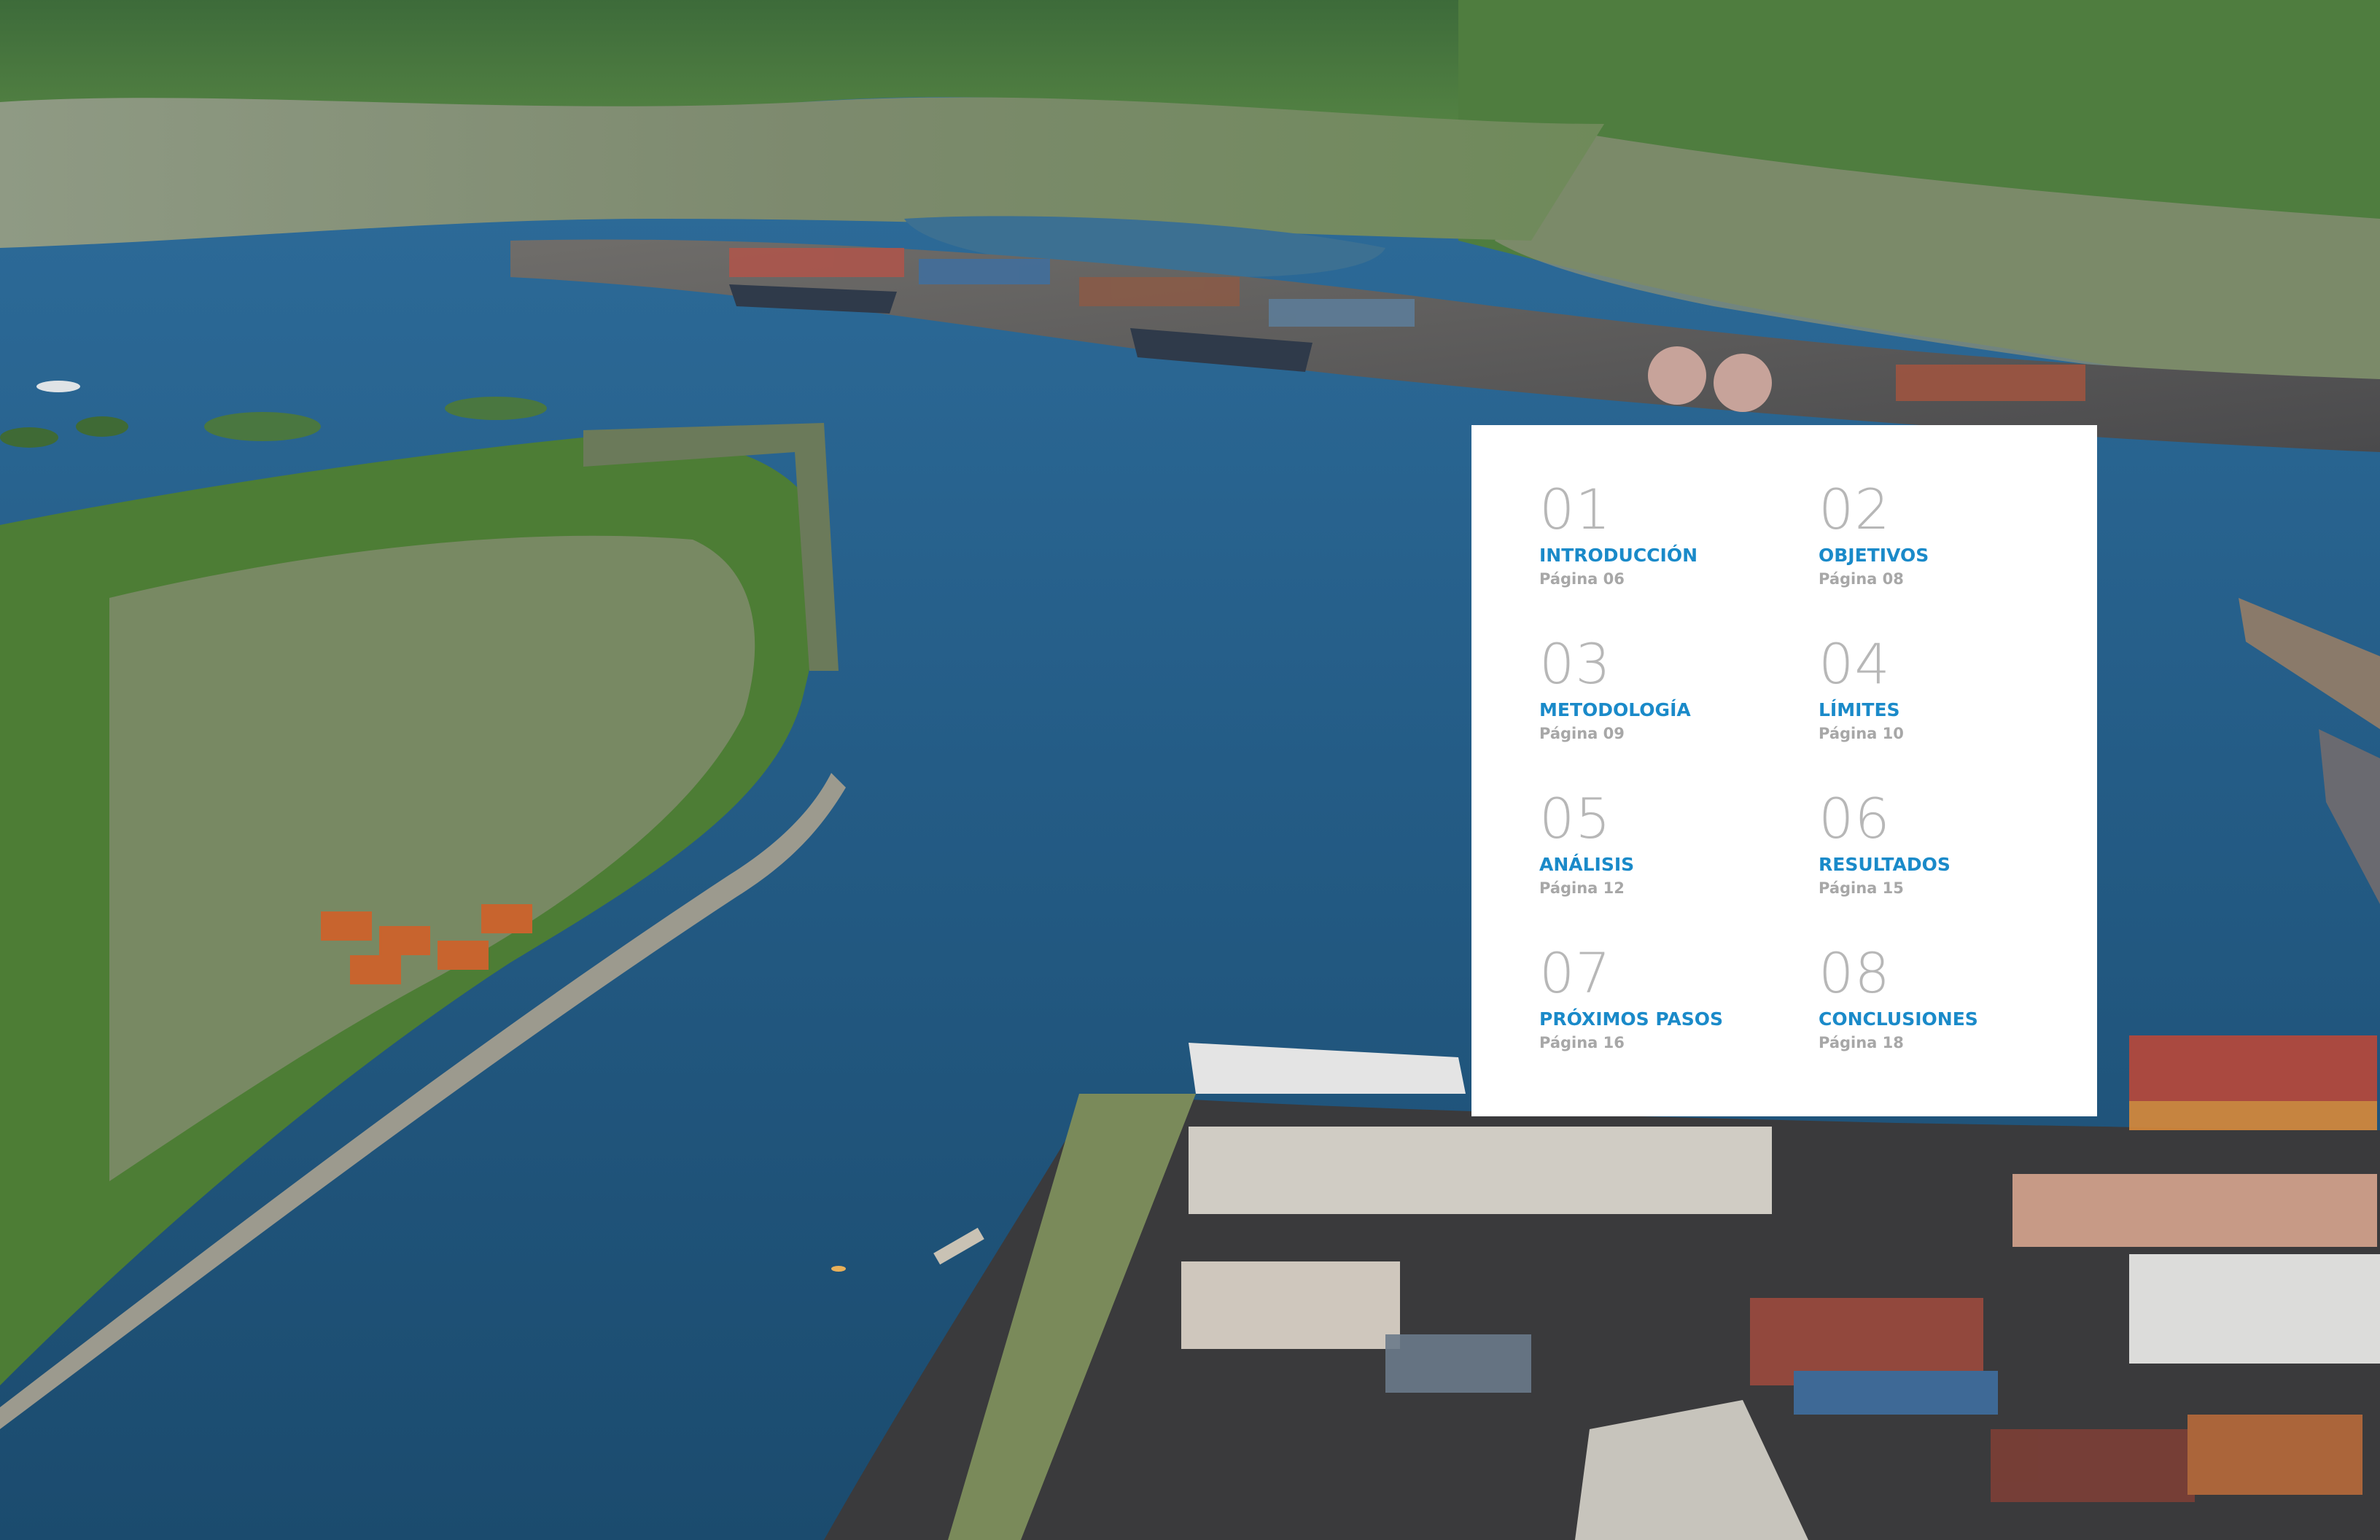 Image resolution: width=2380 pixels, height=1540 pixels. What do you see at coordinates (1663, 556) in the screenshot?
I see `toc-title: INTRODUCCIÓN` at bounding box center [1663, 556].